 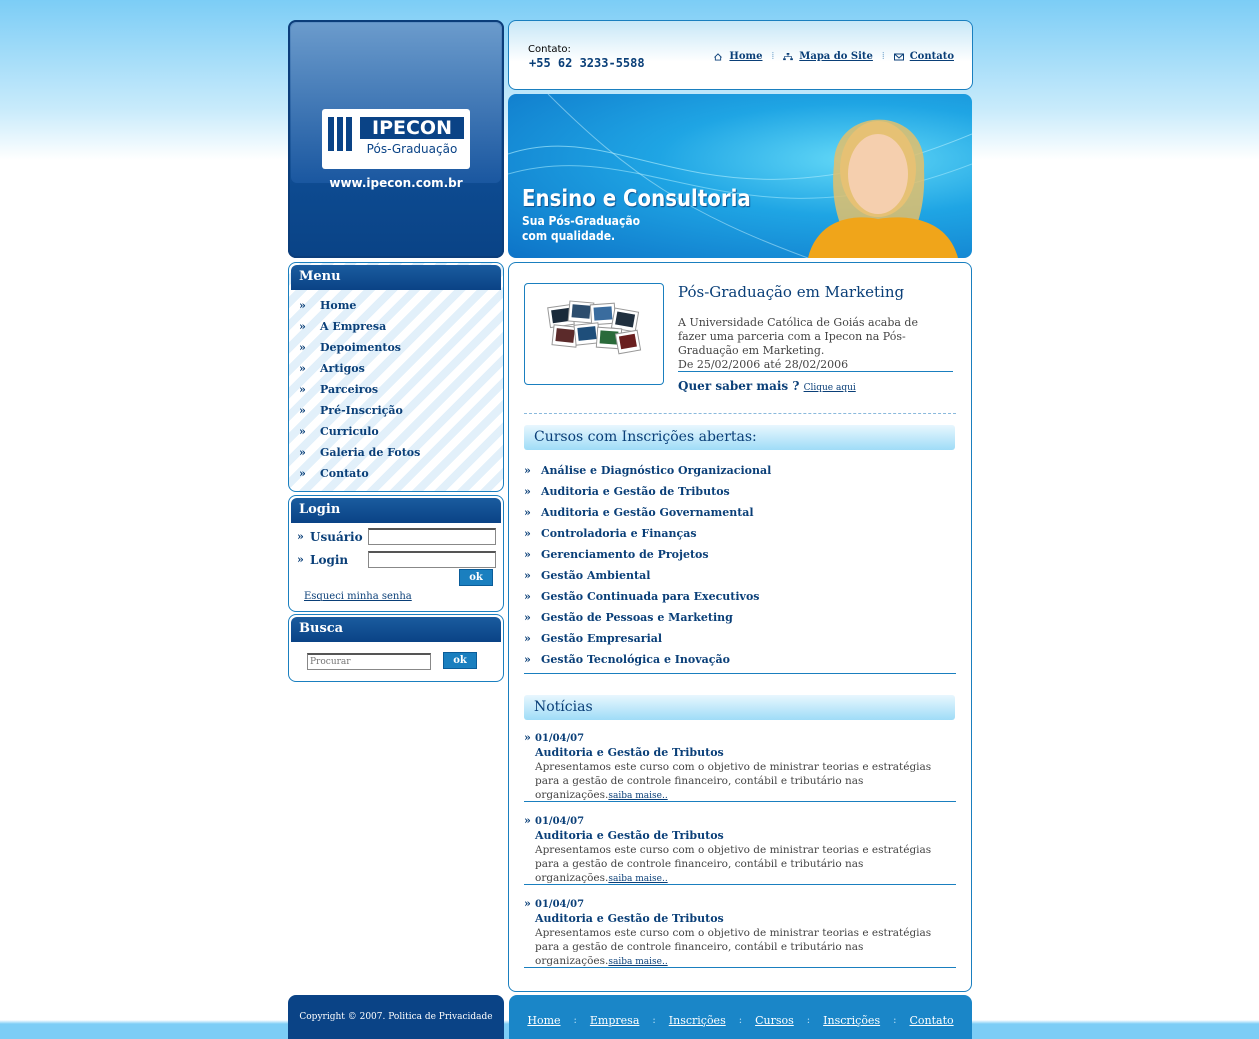 What do you see at coordinates (581, 228) in the screenshot?
I see `banner-subtitle: Sua Pós-Graduação com qualidade.` at bounding box center [581, 228].